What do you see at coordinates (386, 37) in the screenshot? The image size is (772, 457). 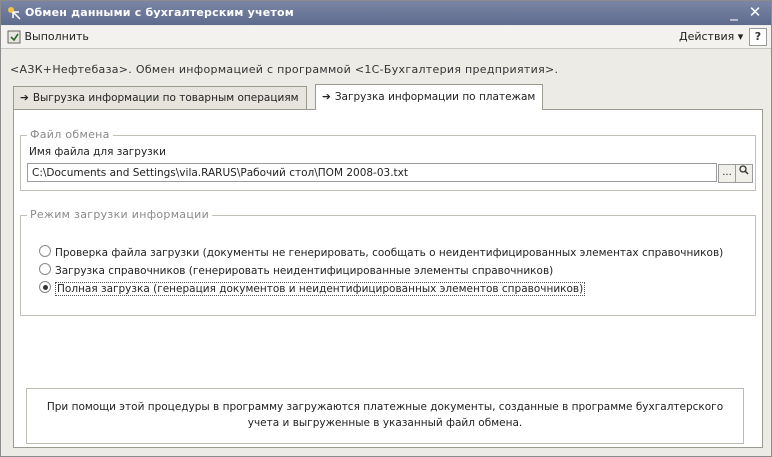 I see `menu-bar: Выполнить Действия ▾ ?` at bounding box center [386, 37].